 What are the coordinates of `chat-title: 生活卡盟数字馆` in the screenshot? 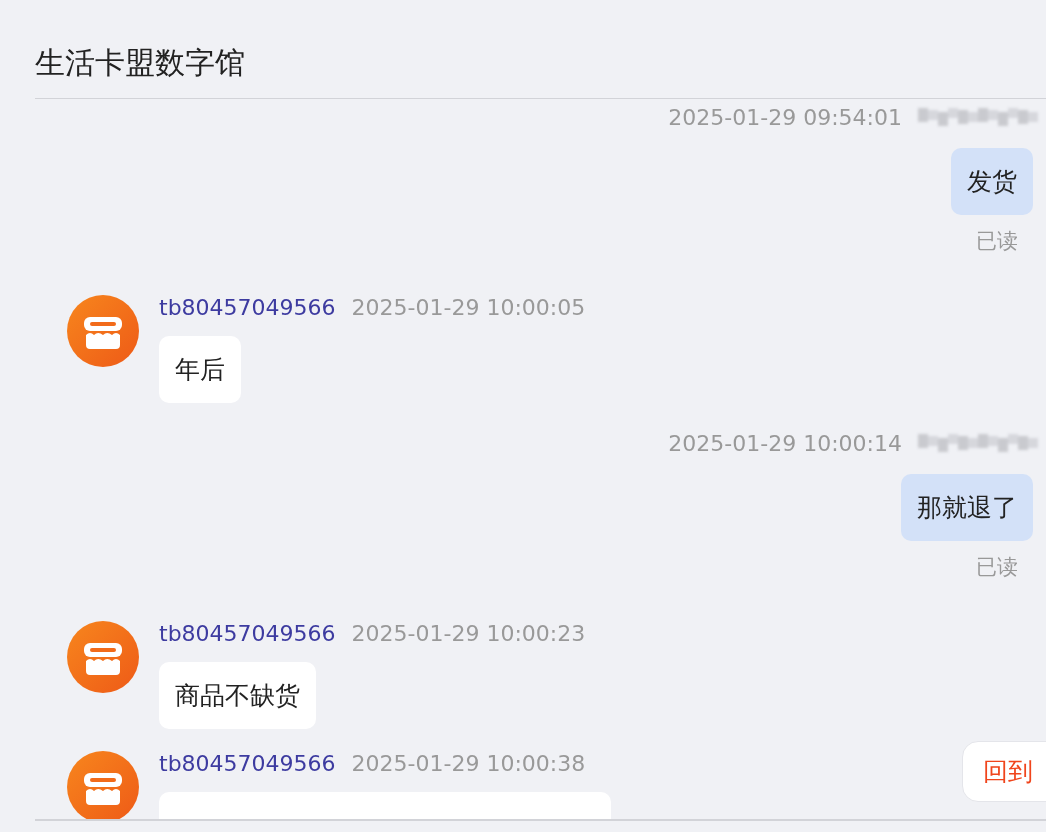 It's located at (540, 49).